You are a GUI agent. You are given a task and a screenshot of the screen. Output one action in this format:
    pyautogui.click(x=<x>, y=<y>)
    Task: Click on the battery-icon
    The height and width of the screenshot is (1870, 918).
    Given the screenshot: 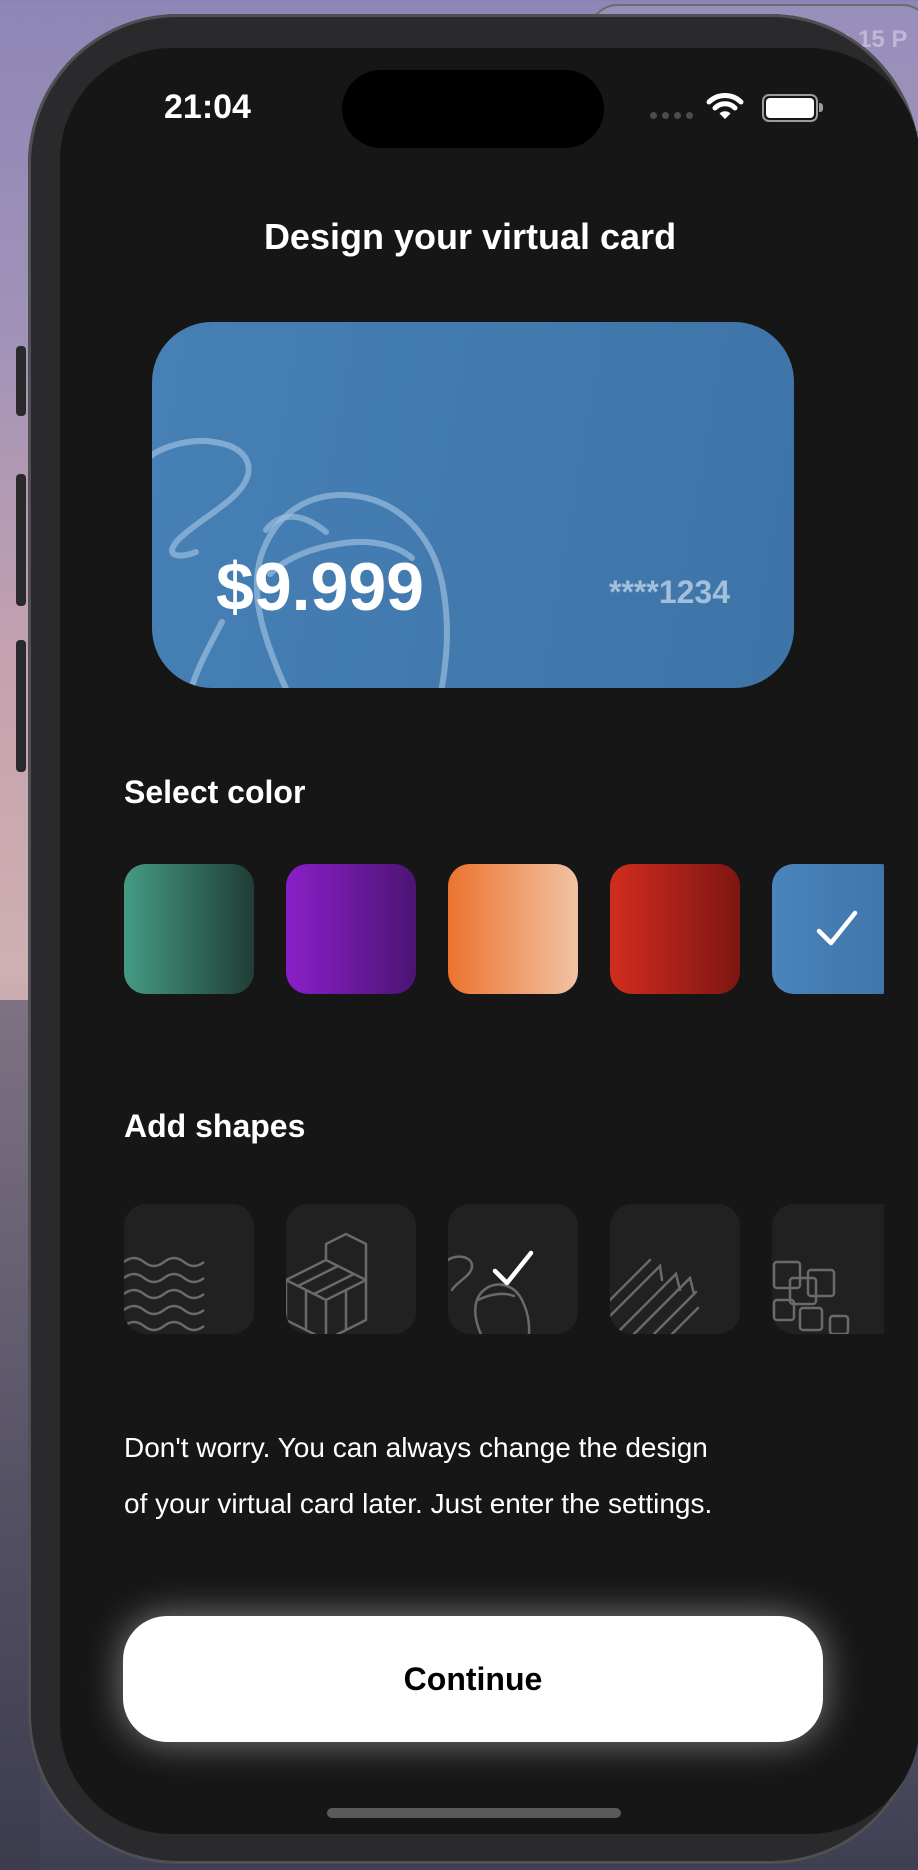 What is the action you would take?
    pyautogui.click(x=792, y=108)
    